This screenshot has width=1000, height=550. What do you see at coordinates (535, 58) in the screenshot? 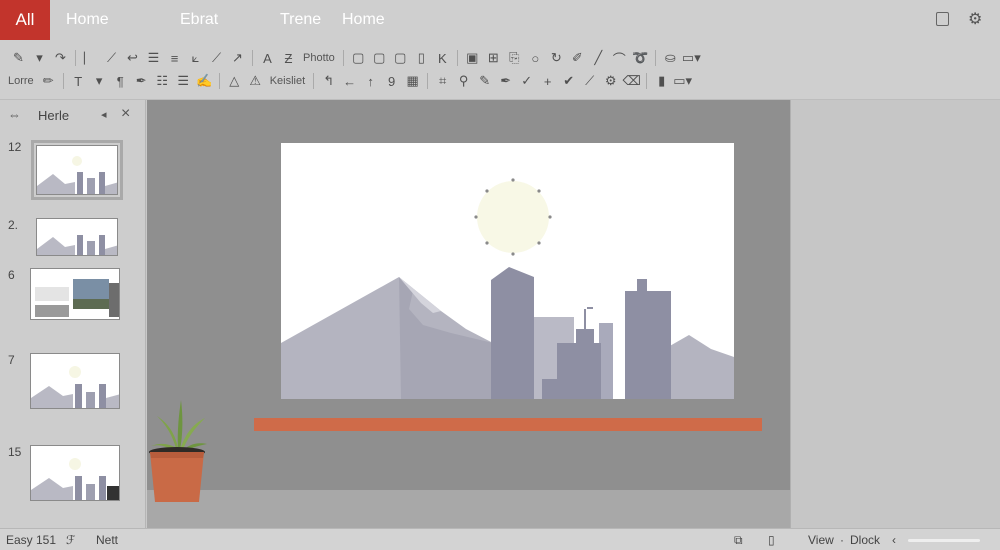
I see `circle-icon: ○` at bounding box center [535, 58].